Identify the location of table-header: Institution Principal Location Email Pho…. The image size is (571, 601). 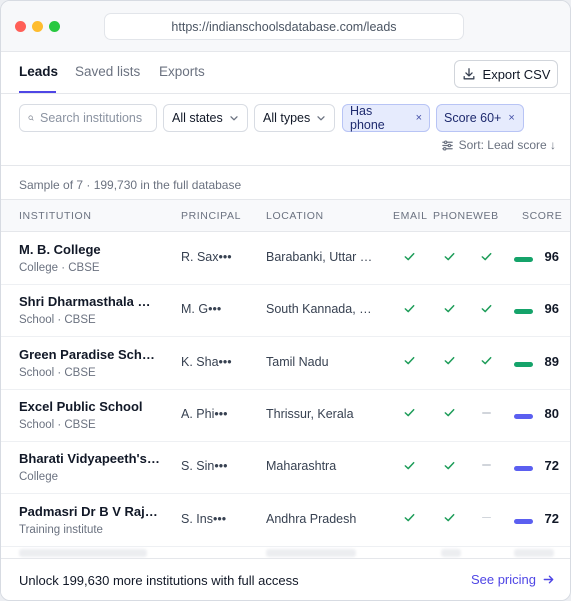
(285, 215).